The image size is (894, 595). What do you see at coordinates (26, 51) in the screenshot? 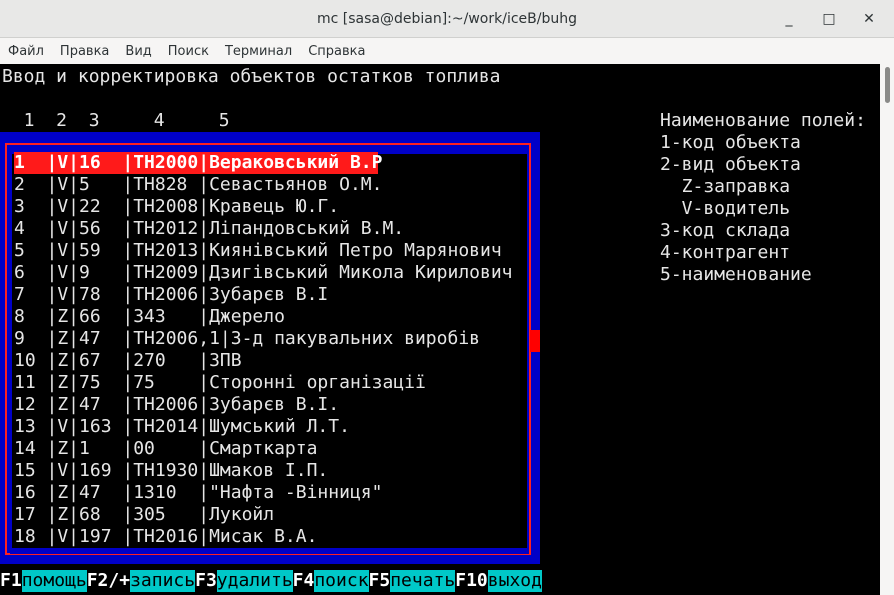
I see `menu-file: Файл` at bounding box center [26, 51].